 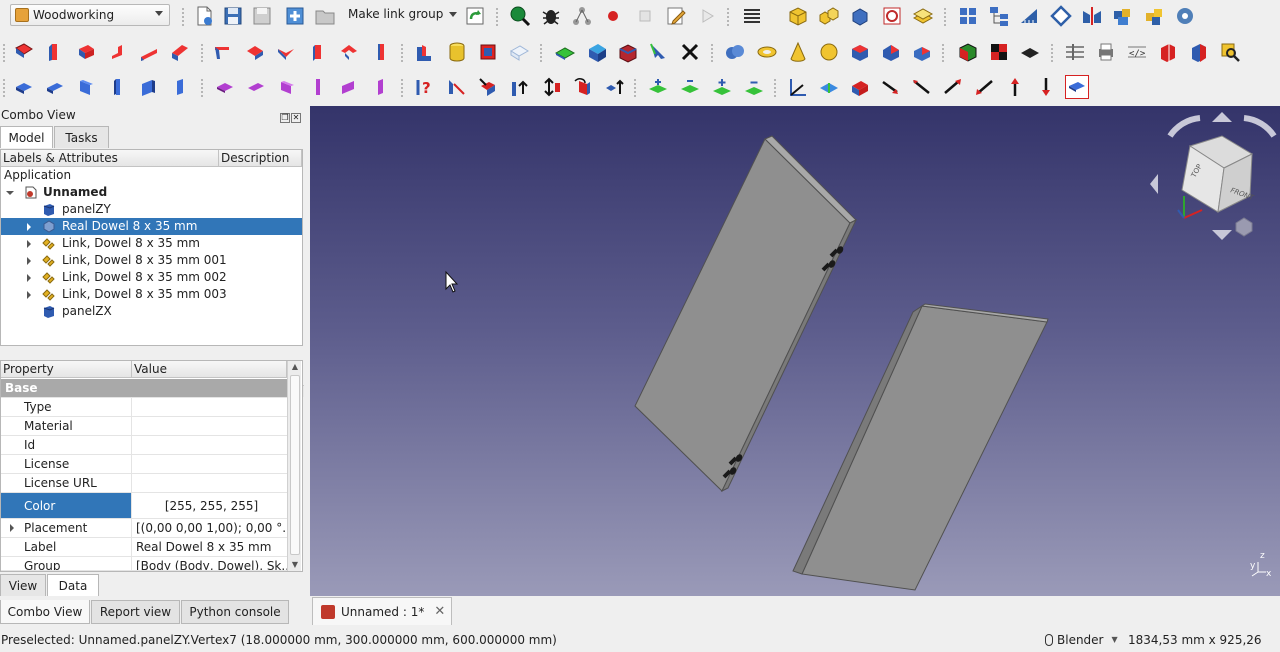 I want to click on panel-plane-icon, so click(x=829, y=87).